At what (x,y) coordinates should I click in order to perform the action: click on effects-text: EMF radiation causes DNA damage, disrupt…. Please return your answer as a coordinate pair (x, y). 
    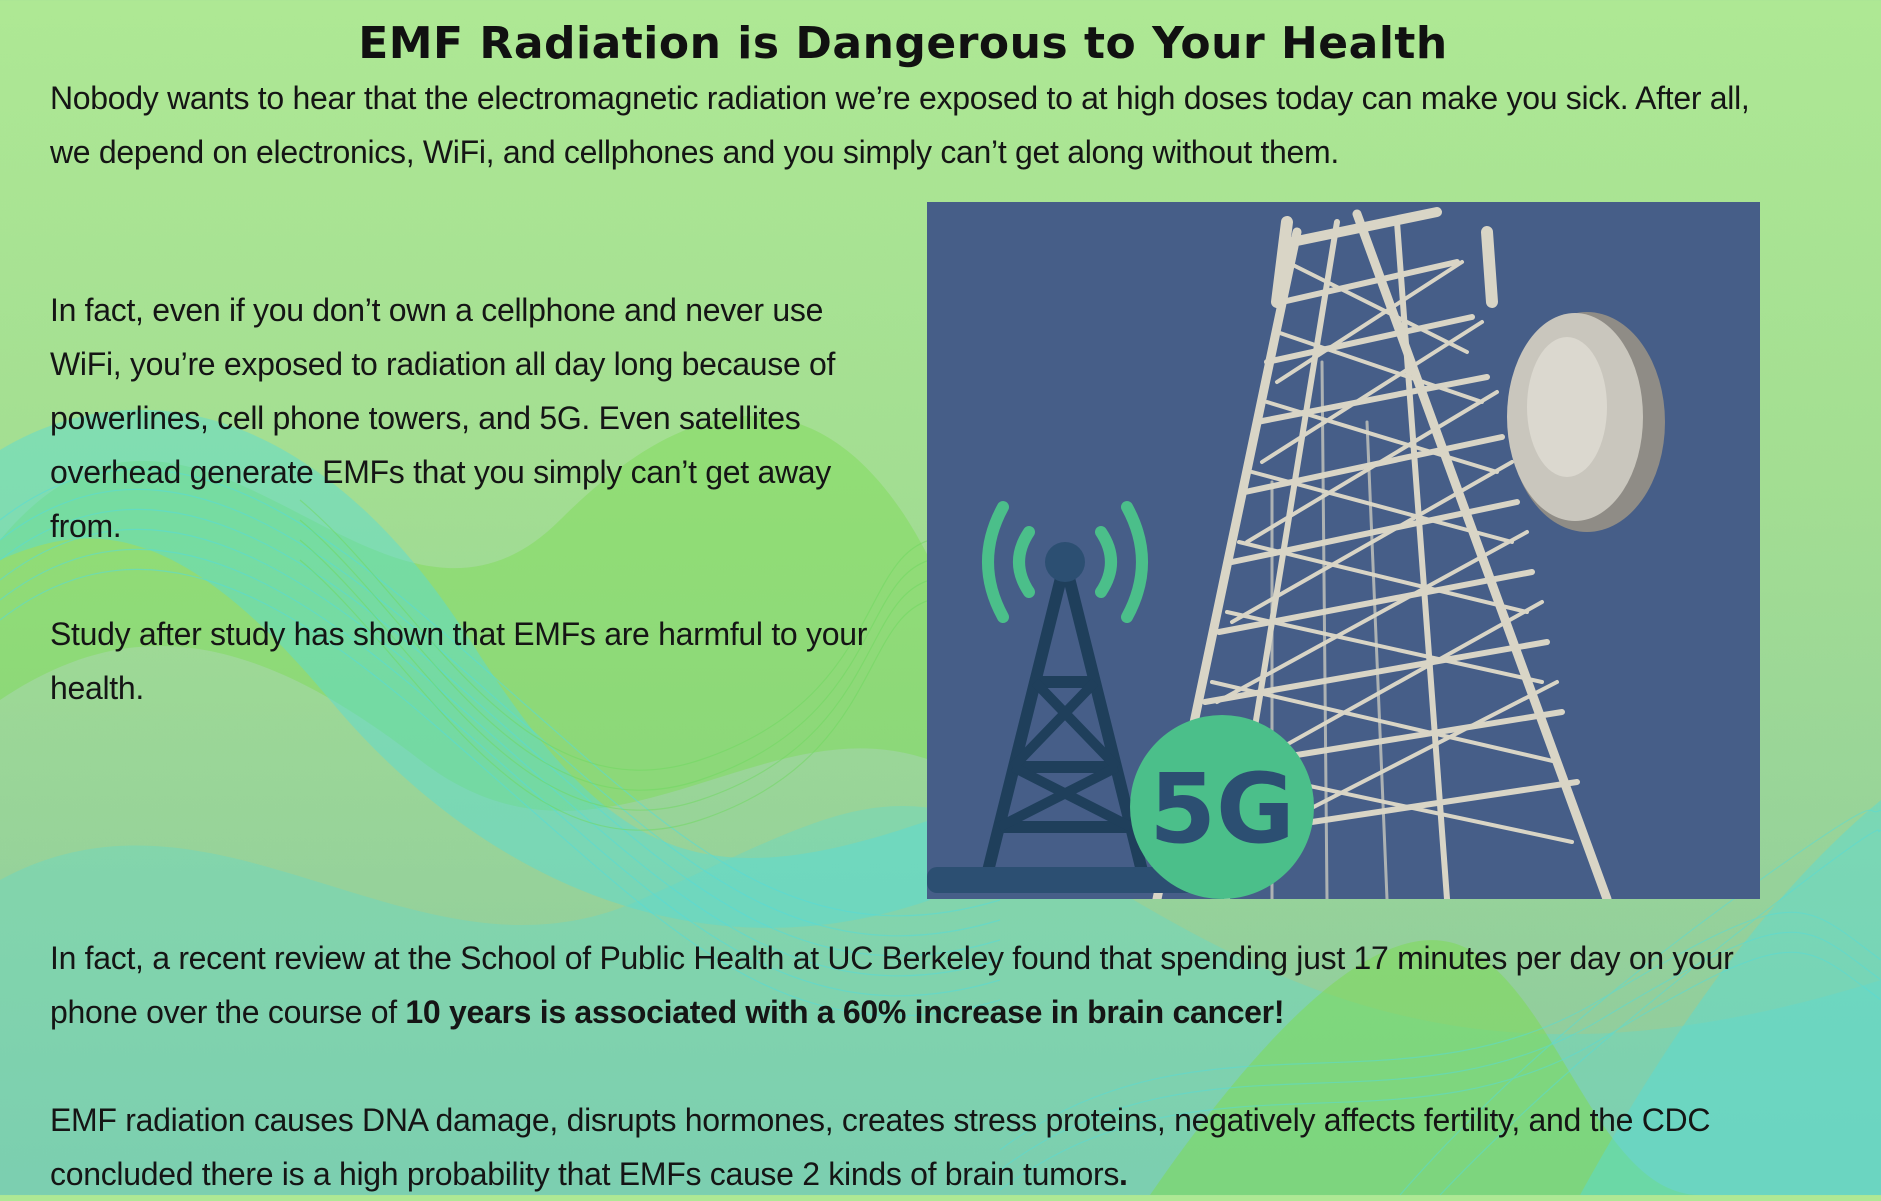
    Looking at the image, I should click on (880, 1147).